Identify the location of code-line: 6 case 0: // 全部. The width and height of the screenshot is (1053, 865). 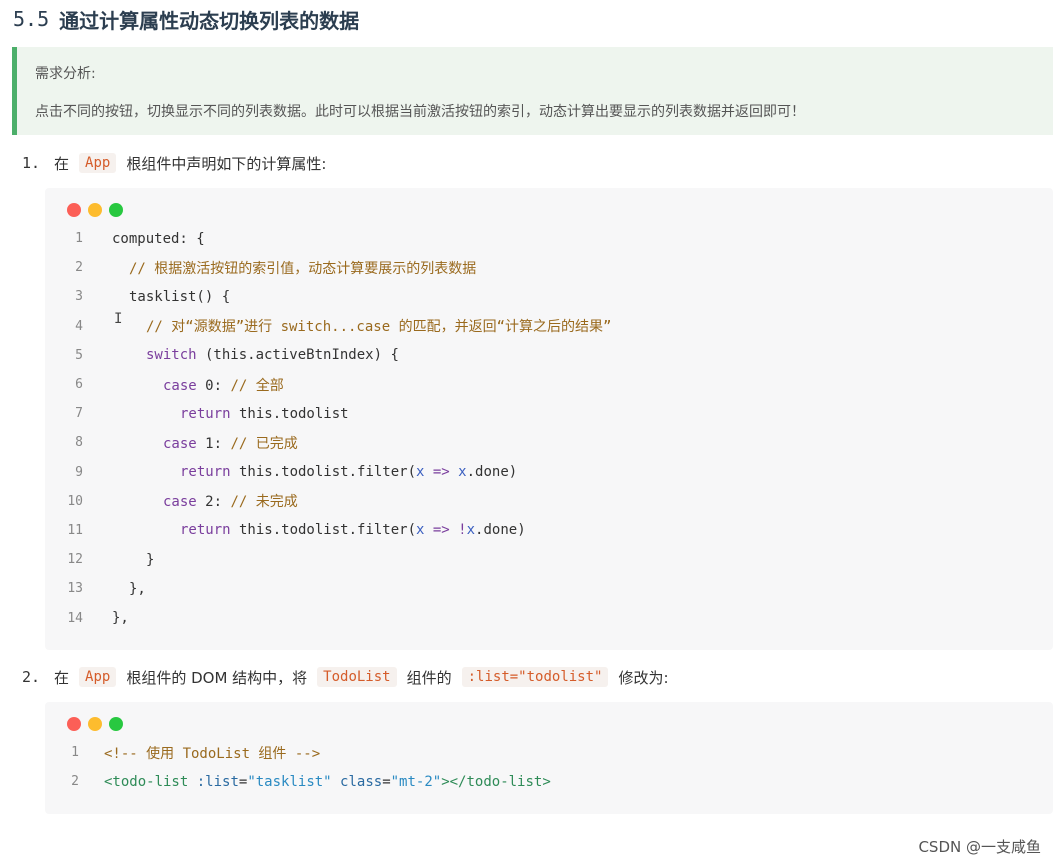
(179, 385).